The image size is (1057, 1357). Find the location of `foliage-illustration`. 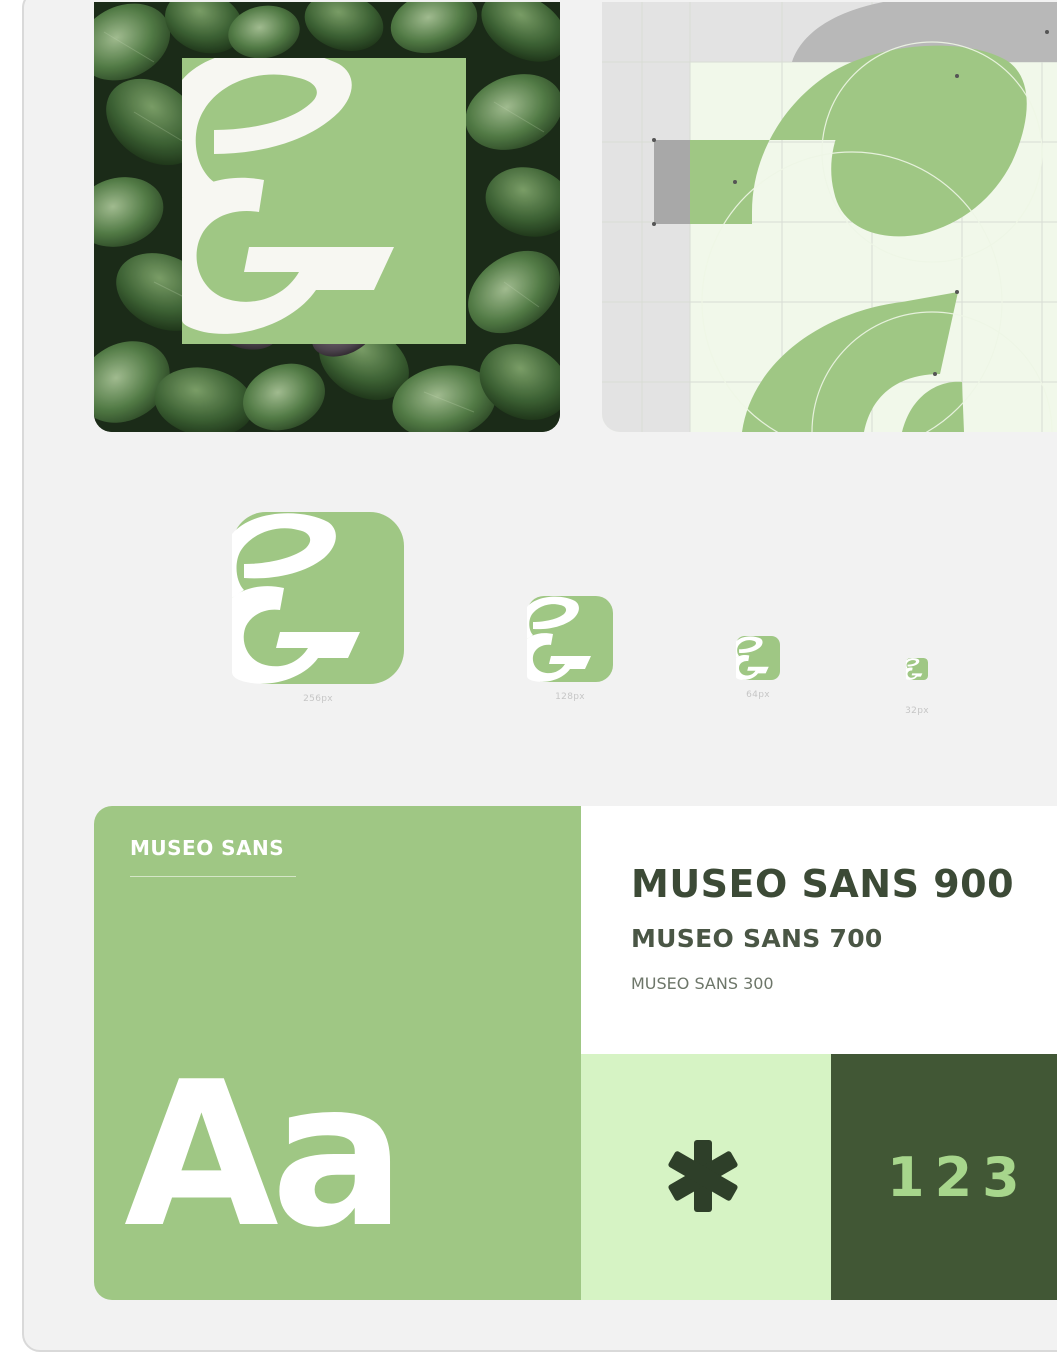

foliage-illustration is located at coordinates (327, 217).